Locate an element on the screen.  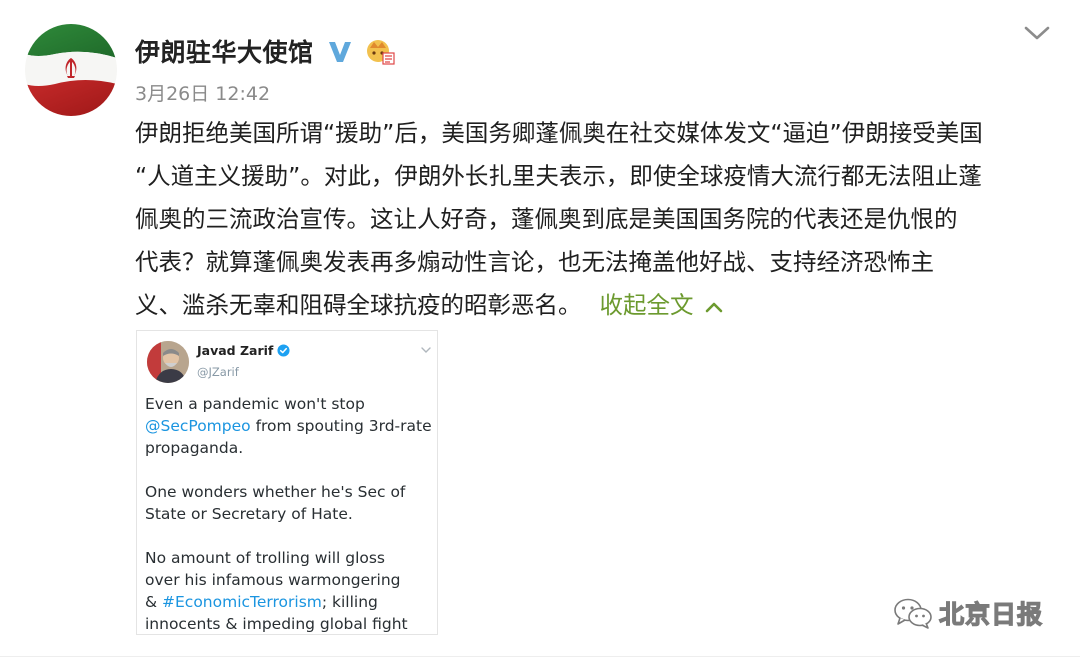
post-text-last-line: 义、滥杀无辜和阻碍全球抗疫的昭彰恶名。 收起全文 is located at coordinates (595, 305).